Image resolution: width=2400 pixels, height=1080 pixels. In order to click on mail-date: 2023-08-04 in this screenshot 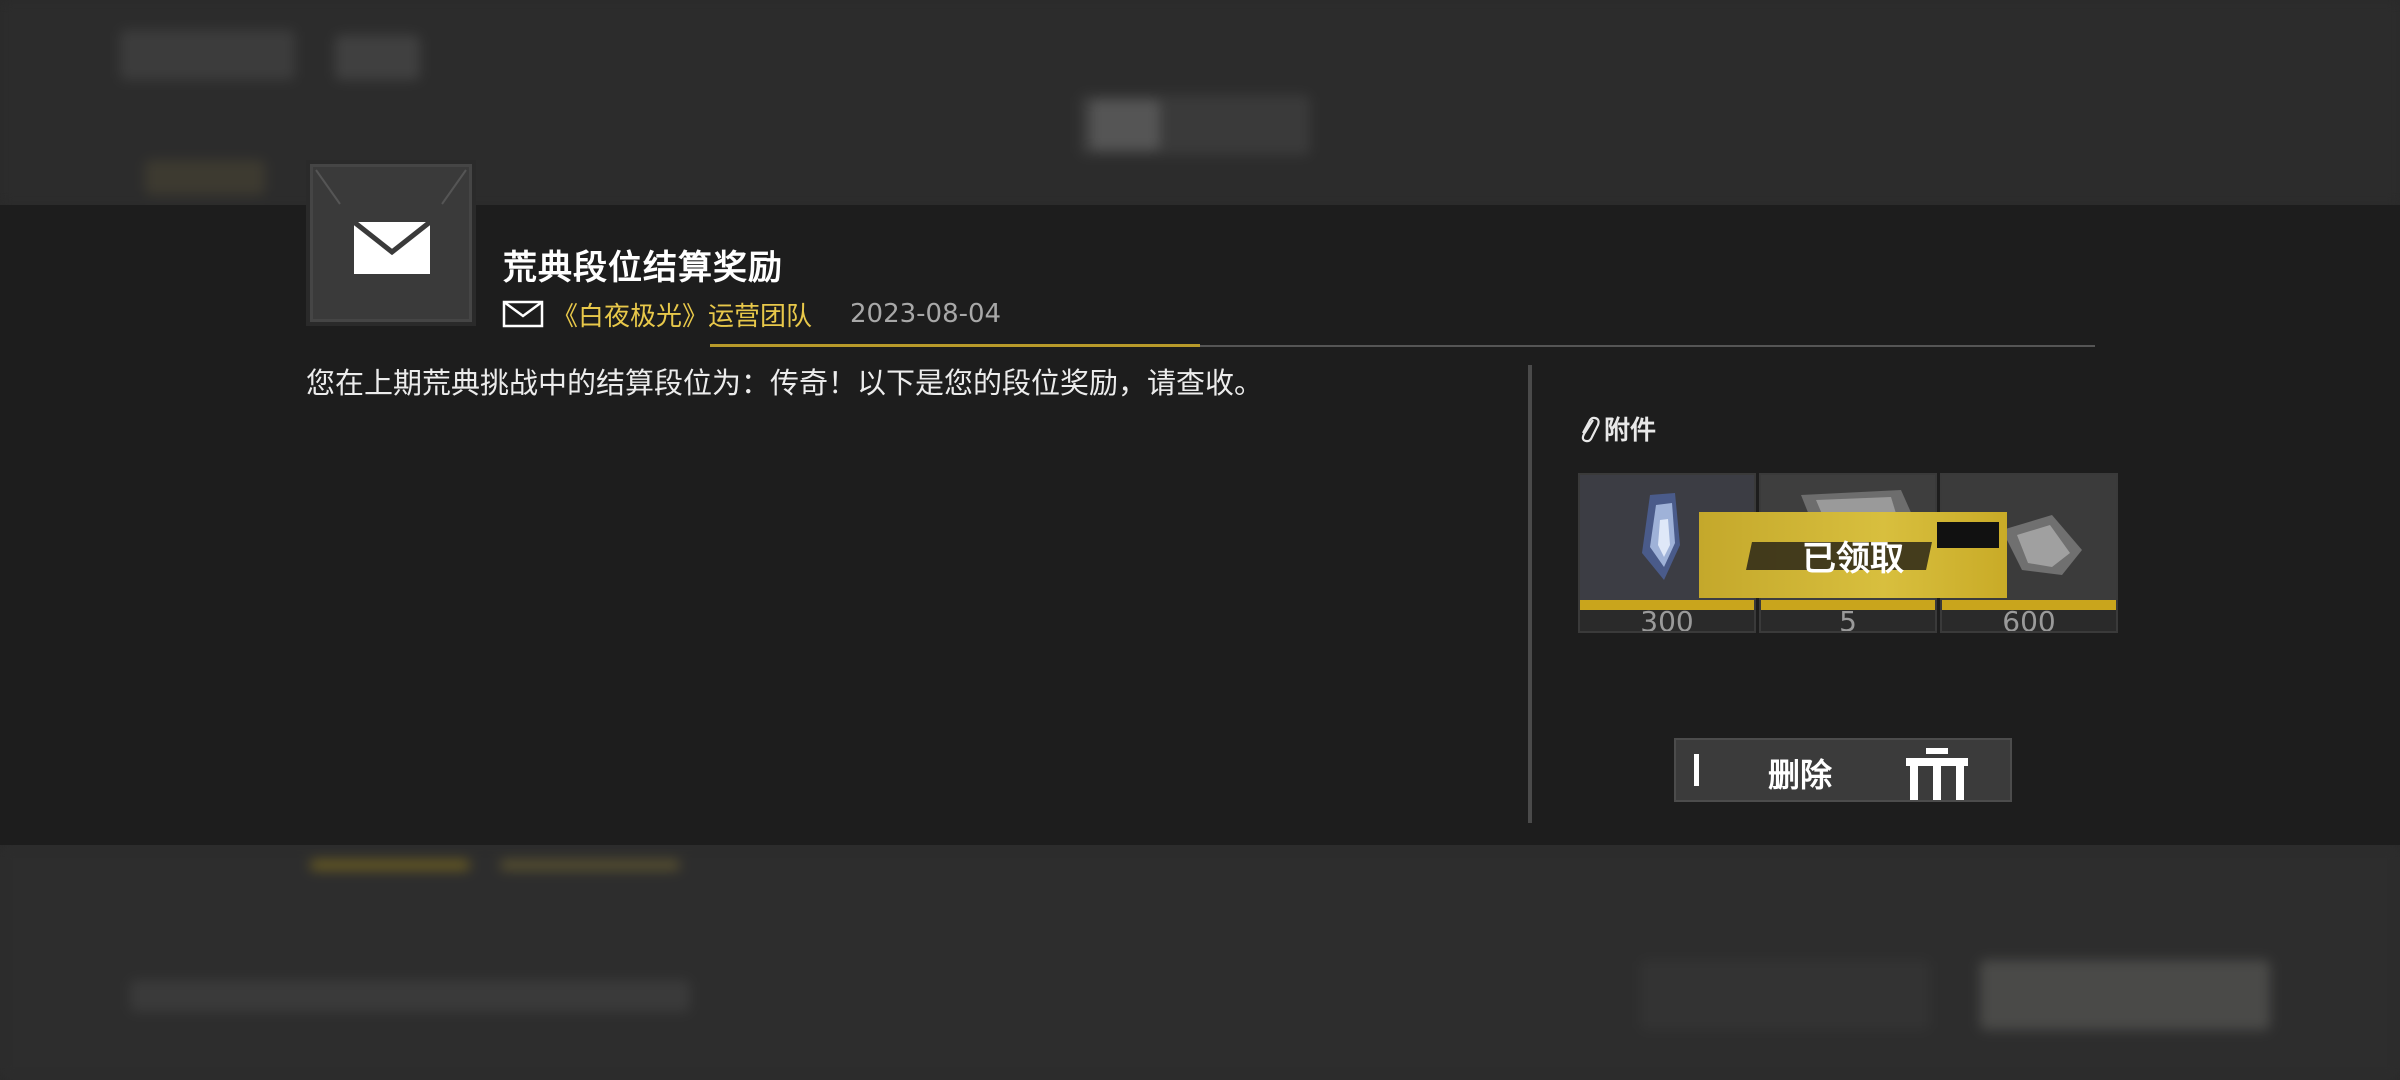, I will do `click(926, 314)`.